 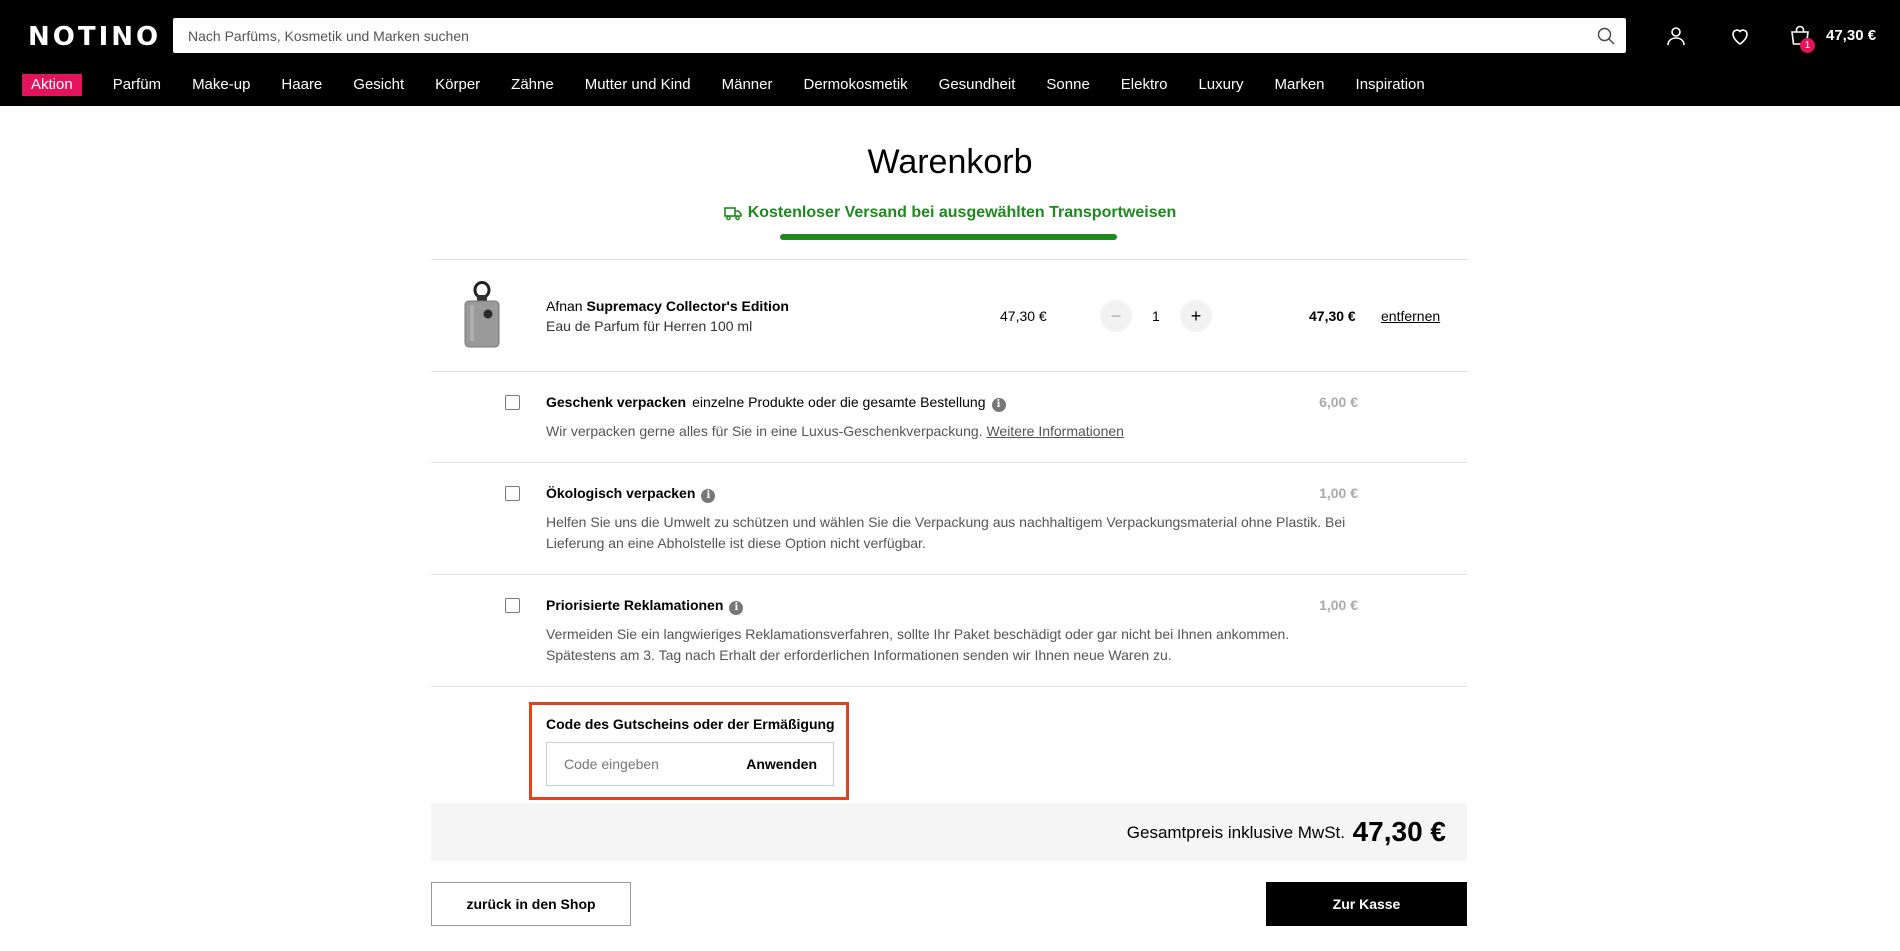 What do you see at coordinates (732, 214) in the screenshot?
I see `truck-icon` at bounding box center [732, 214].